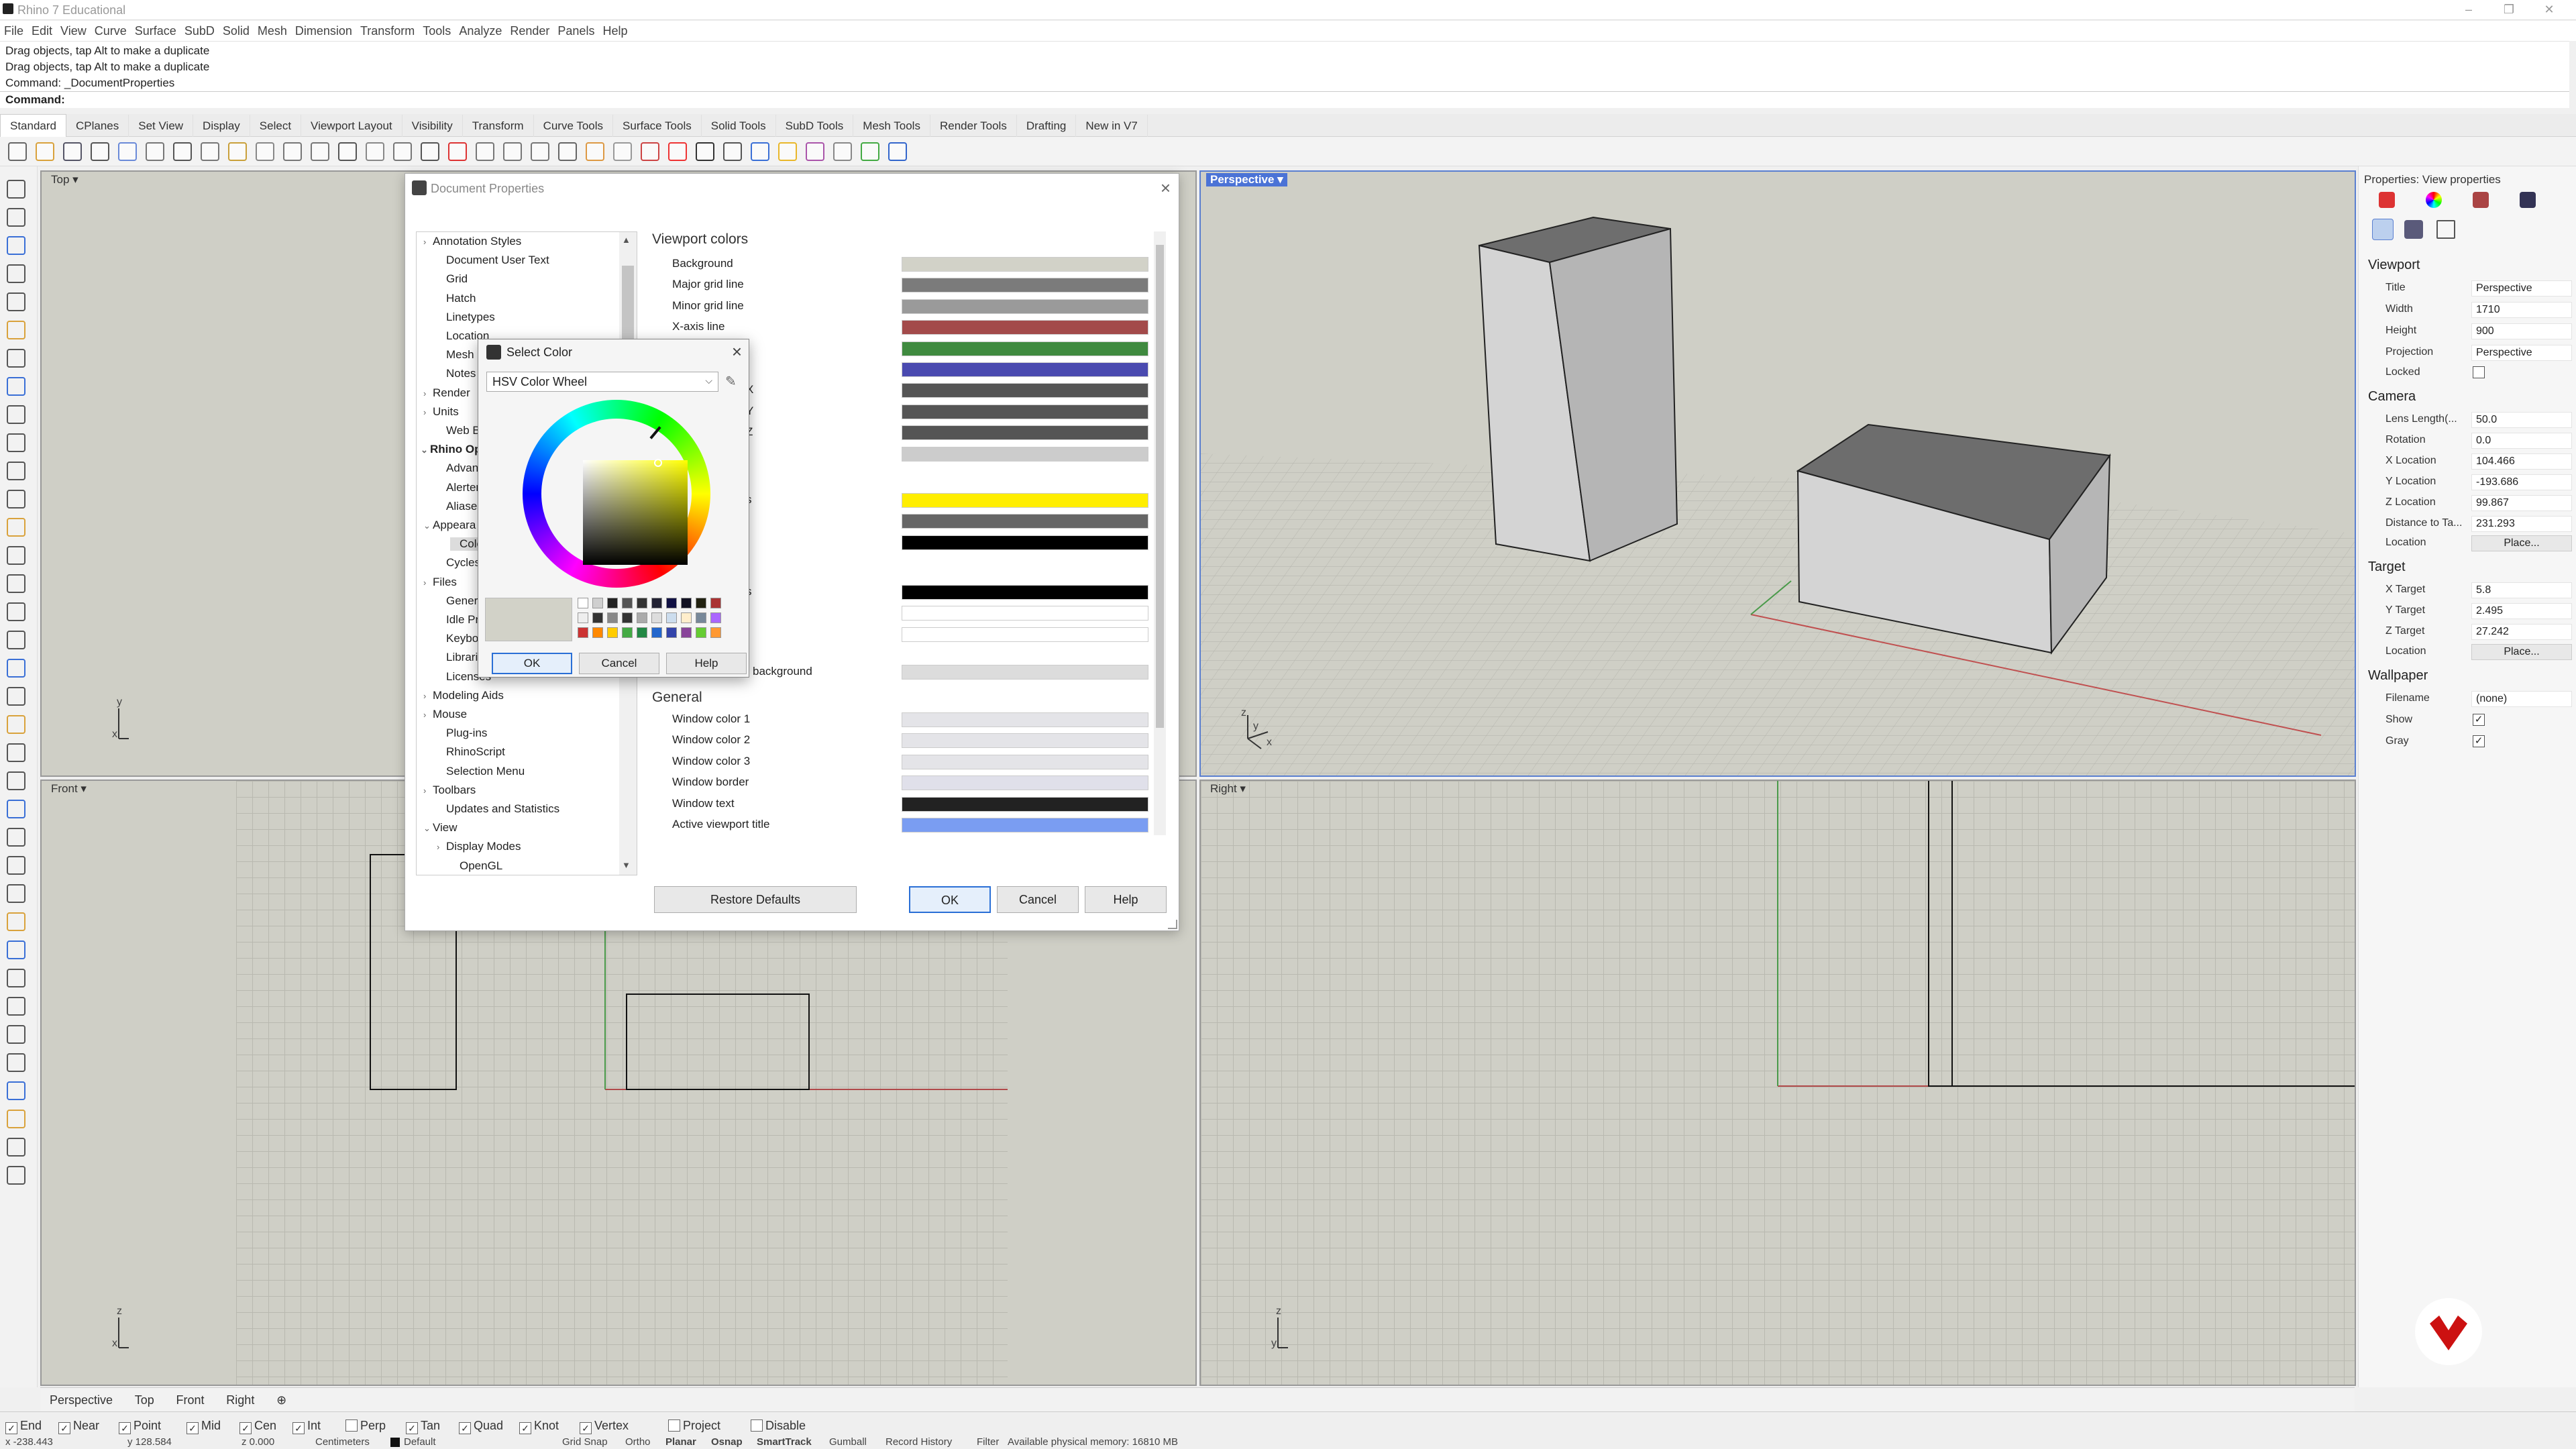 This screenshot has width=2576, height=1449. Describe the element at coordinates (471, 752) in the screenshot. I see `tree-item: RhinoScript` at that location.